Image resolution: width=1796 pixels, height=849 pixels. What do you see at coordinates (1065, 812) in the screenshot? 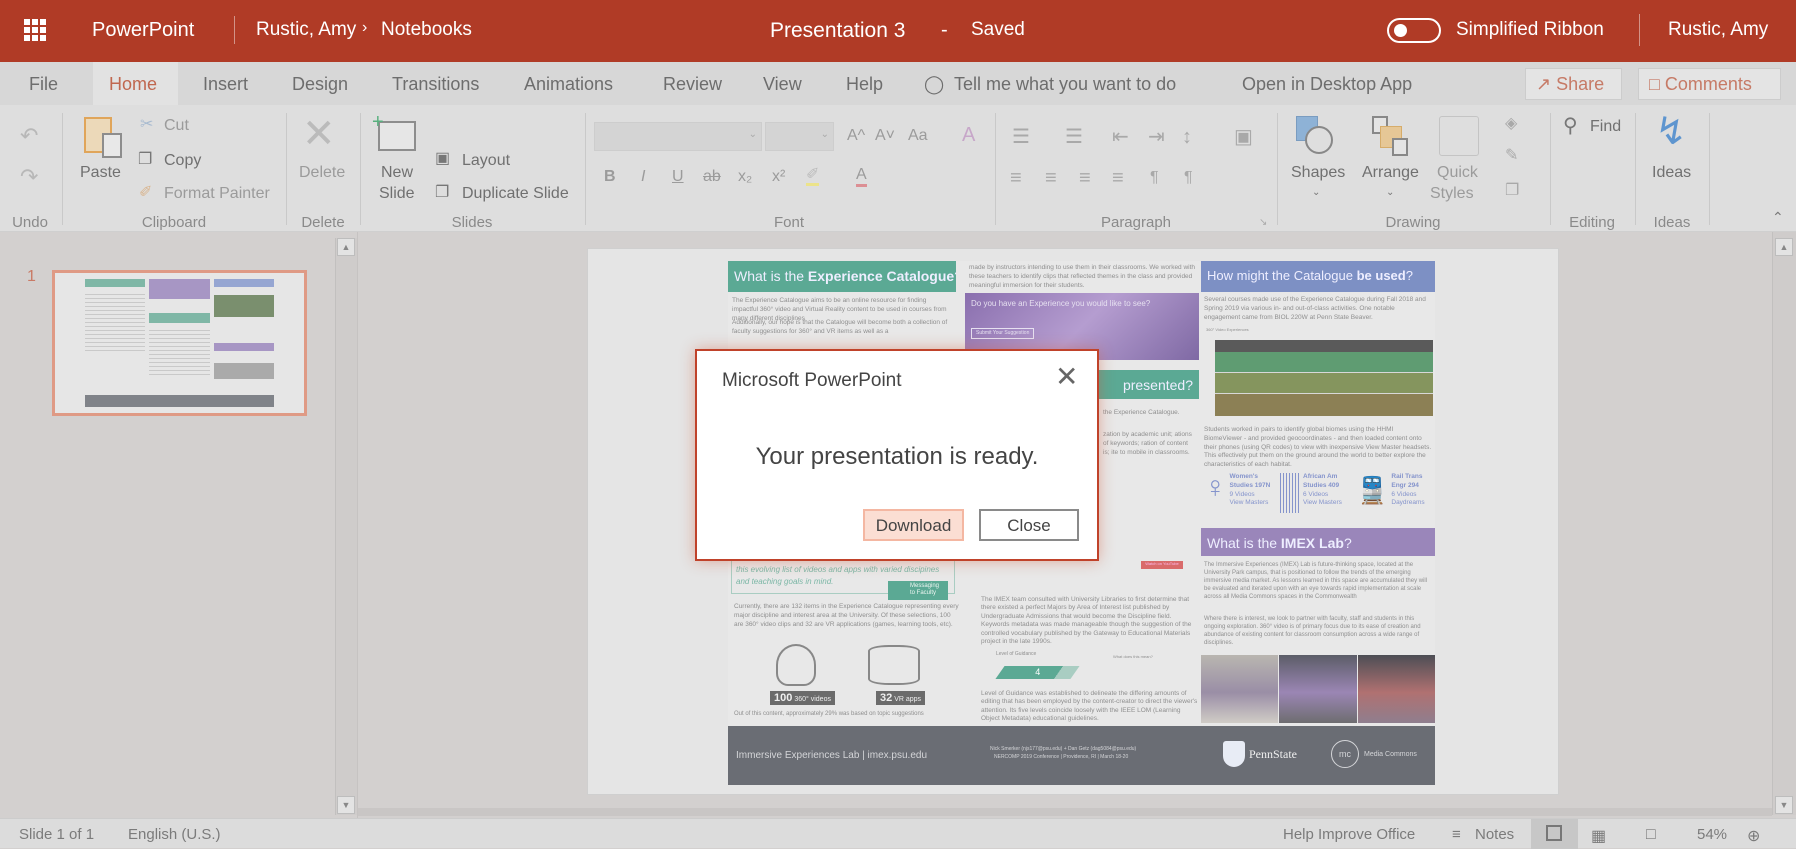
I see `horizontal-scroll-track` at bounding box center [1065, 812].